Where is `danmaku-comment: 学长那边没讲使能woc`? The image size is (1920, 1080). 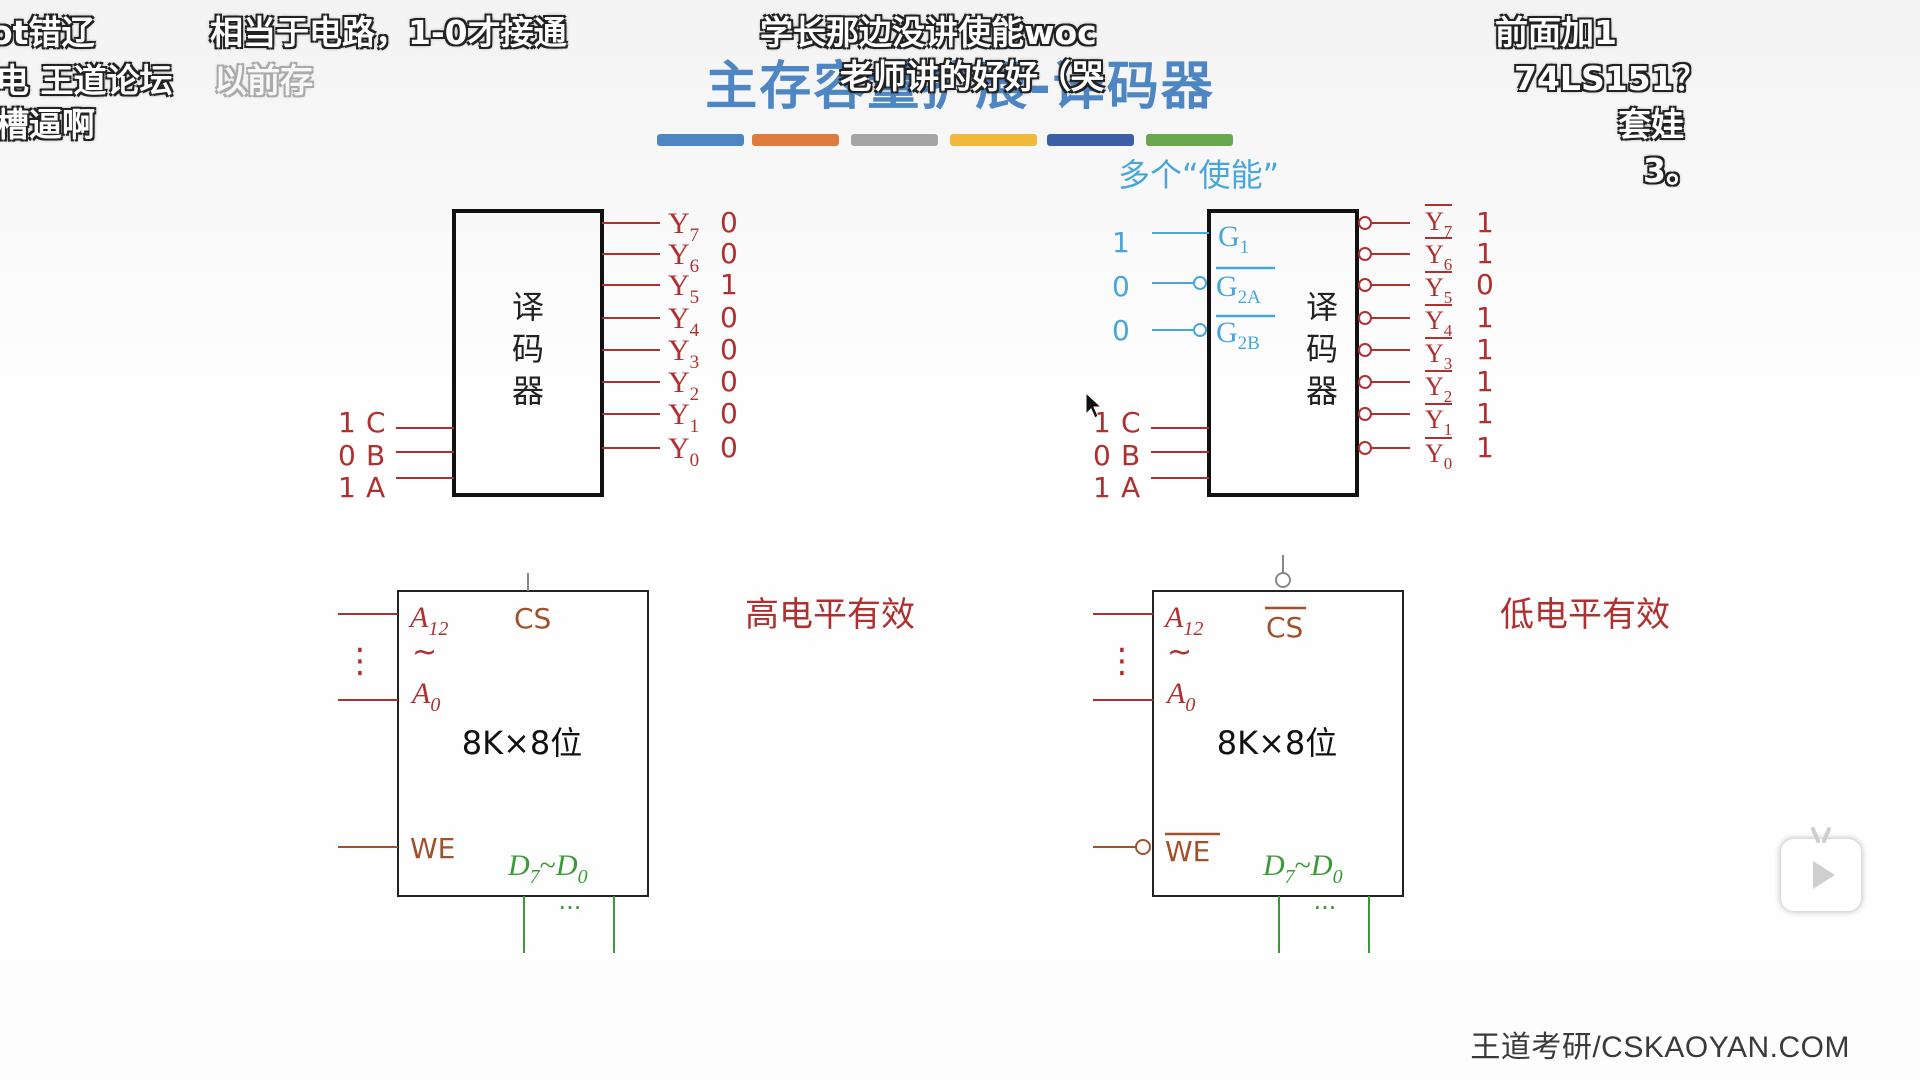
danmaku-comment: 学长那边没讲使能woc is located at coordinates (928, 32).